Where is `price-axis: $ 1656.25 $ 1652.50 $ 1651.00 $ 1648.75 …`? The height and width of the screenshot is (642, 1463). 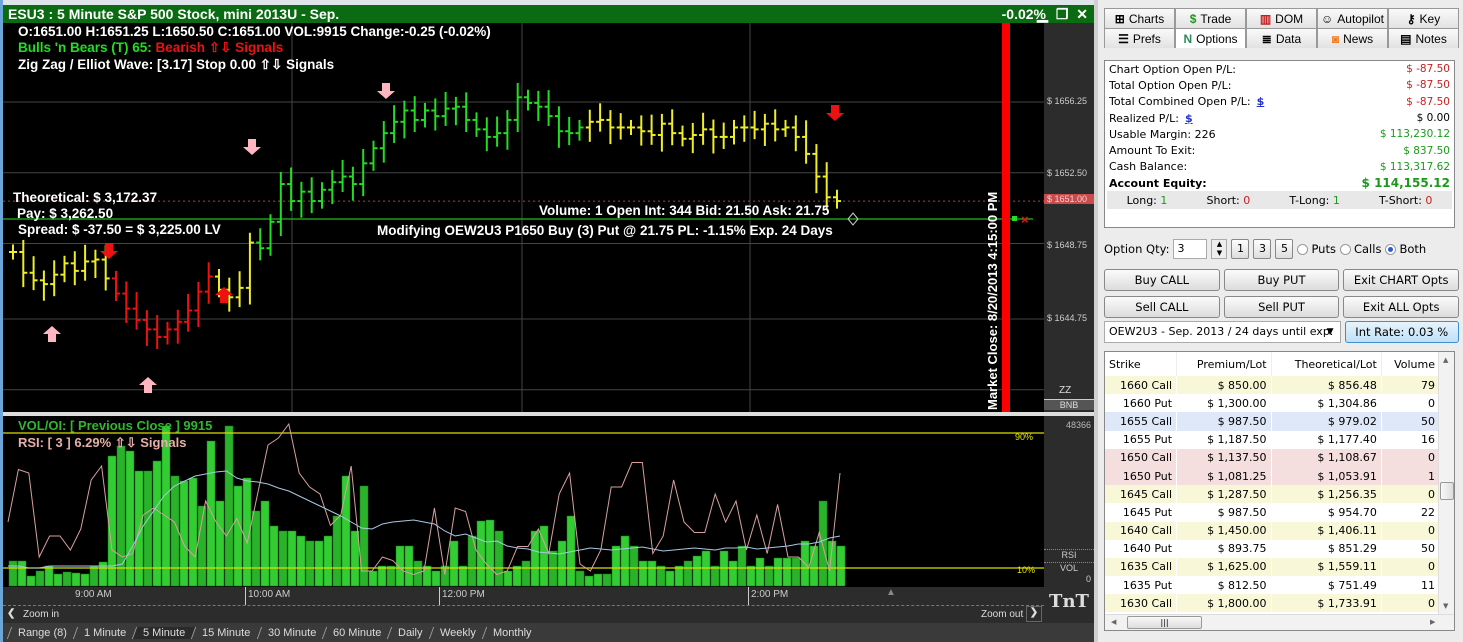
price-axis: $ 1656.25 $ 1652.50 $ 1651.00 $ 1648.75 … is located at coordinates (1069, 217).